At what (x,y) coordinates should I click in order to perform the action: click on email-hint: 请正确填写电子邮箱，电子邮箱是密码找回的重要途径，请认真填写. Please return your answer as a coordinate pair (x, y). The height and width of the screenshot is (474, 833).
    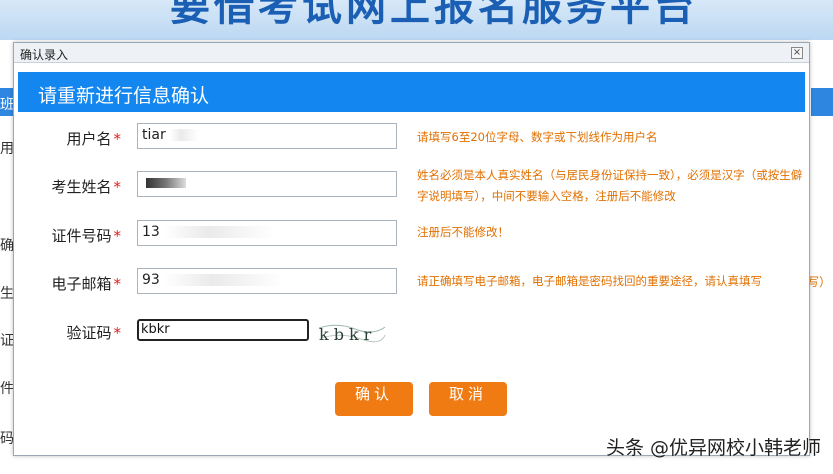
    Looking at the image, I should click on (589, 281).